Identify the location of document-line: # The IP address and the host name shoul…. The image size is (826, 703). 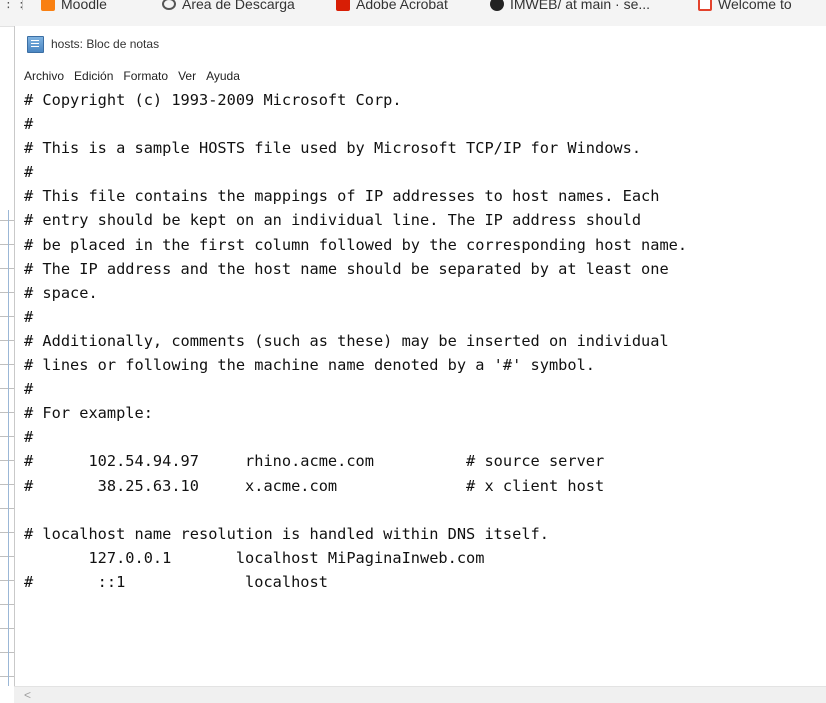
(346, 268).